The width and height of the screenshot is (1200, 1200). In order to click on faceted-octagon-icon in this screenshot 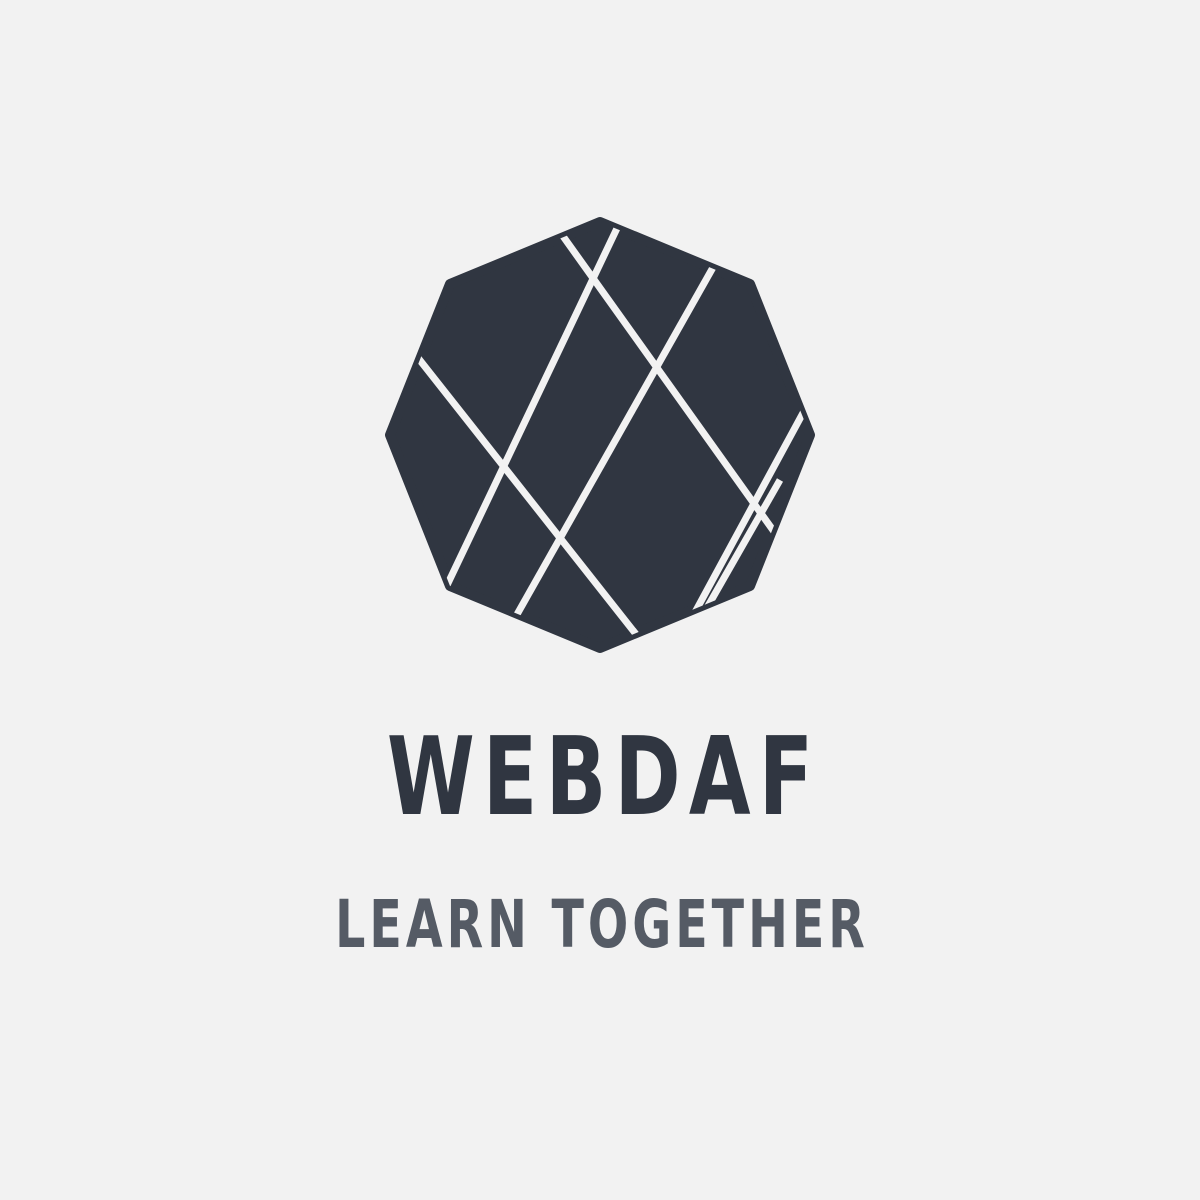, I will do `click(600, 435)`.